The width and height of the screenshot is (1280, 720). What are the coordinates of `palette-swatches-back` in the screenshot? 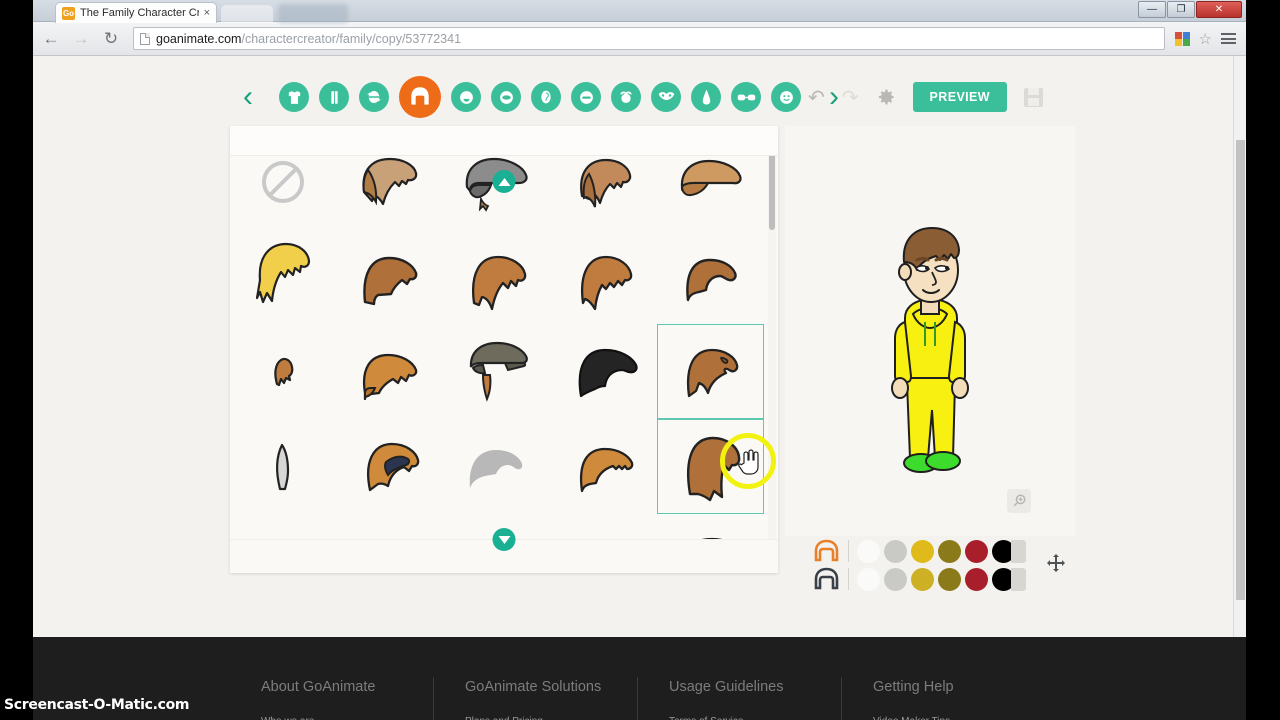 It's located at (941, 579).